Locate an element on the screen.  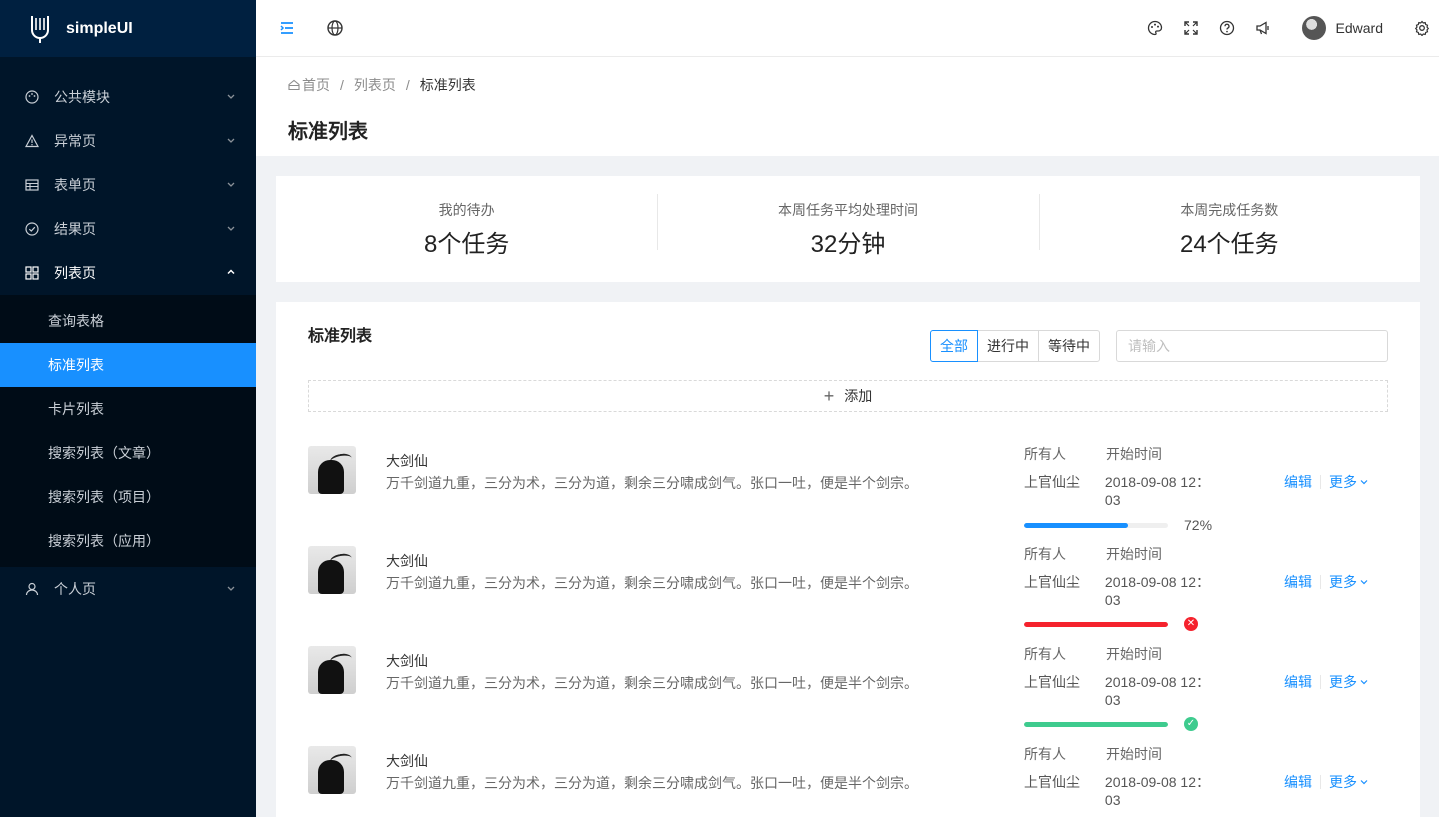
sidebar-subitem-query-table: 查询表格 is located at coordinates (128, 321).